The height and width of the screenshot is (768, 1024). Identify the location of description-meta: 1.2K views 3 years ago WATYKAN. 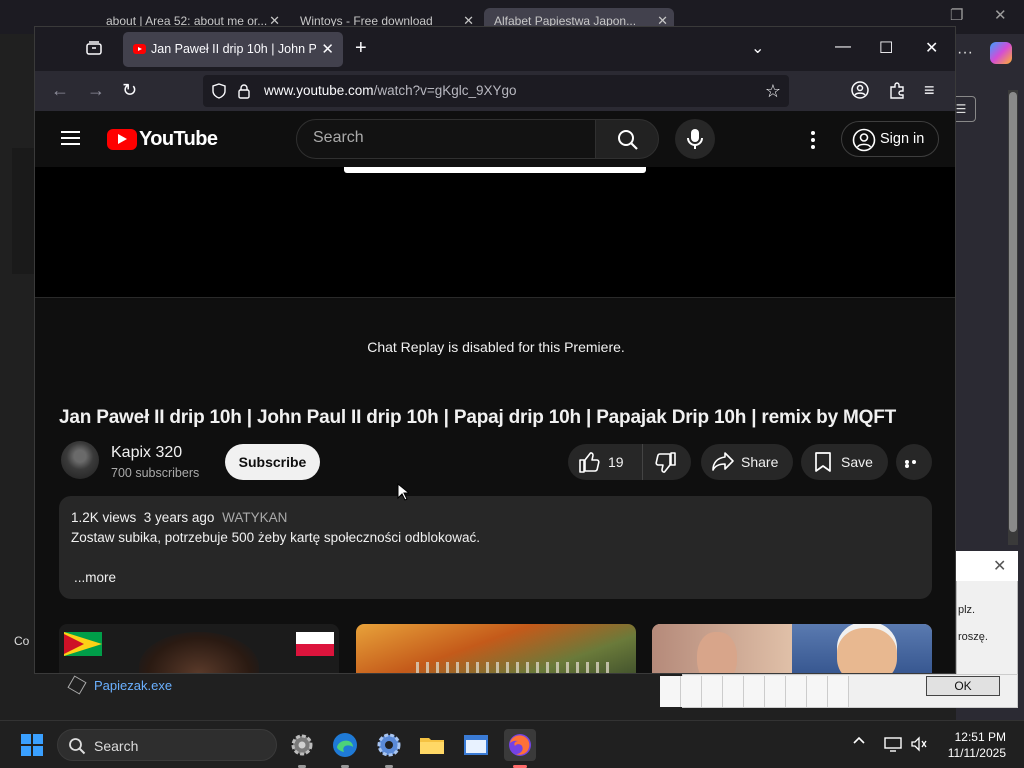
(179, 517).